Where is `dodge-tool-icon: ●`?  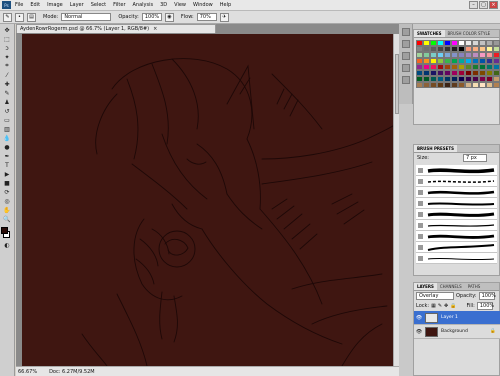 dodge-tool-icon: ● is located at coordinates (7, 147).